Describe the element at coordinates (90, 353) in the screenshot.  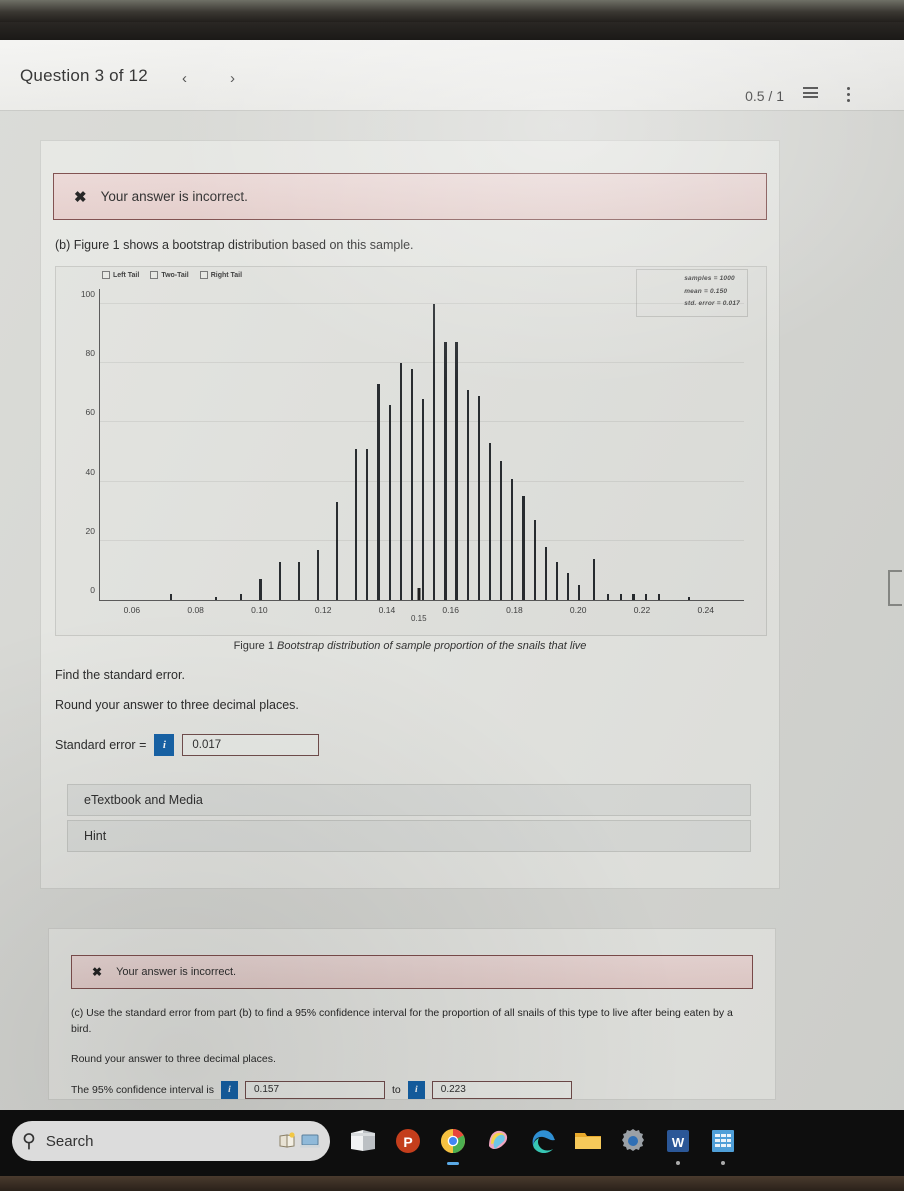
I see `y-axis-tick: 80` at that location.